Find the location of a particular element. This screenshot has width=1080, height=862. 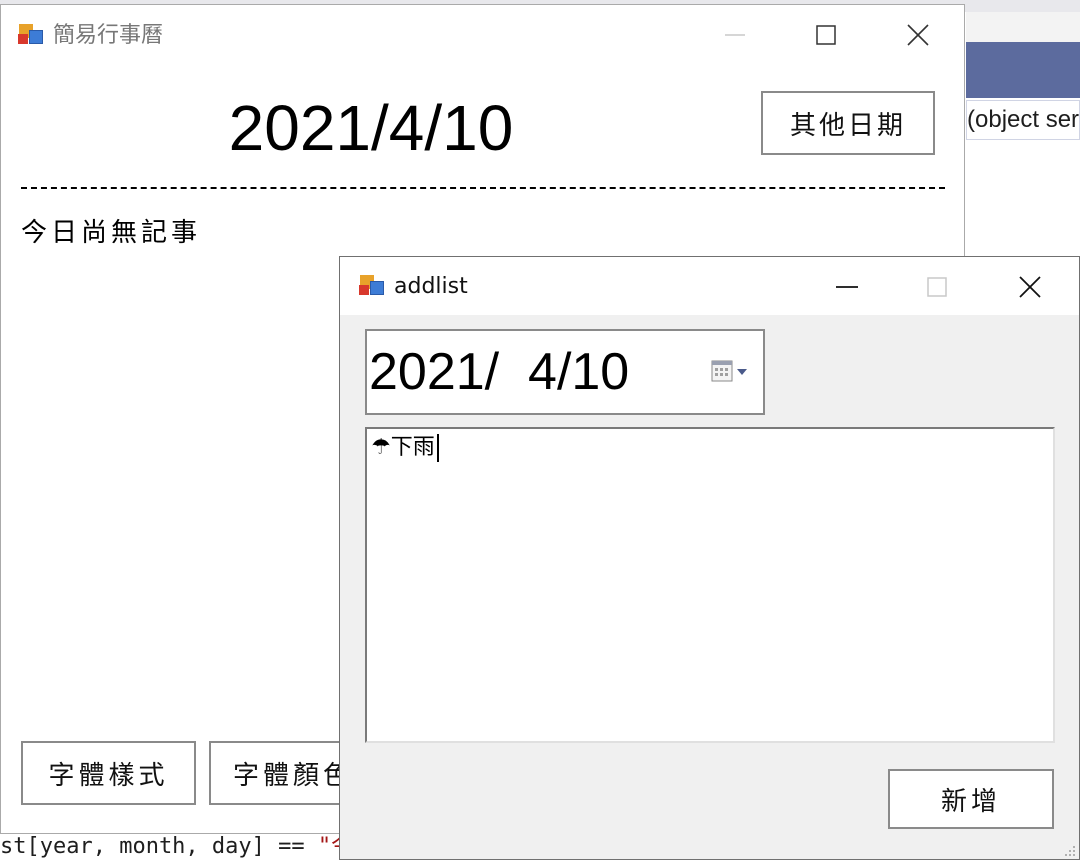

add-button: 新增 is located at coordinates (971, 799).